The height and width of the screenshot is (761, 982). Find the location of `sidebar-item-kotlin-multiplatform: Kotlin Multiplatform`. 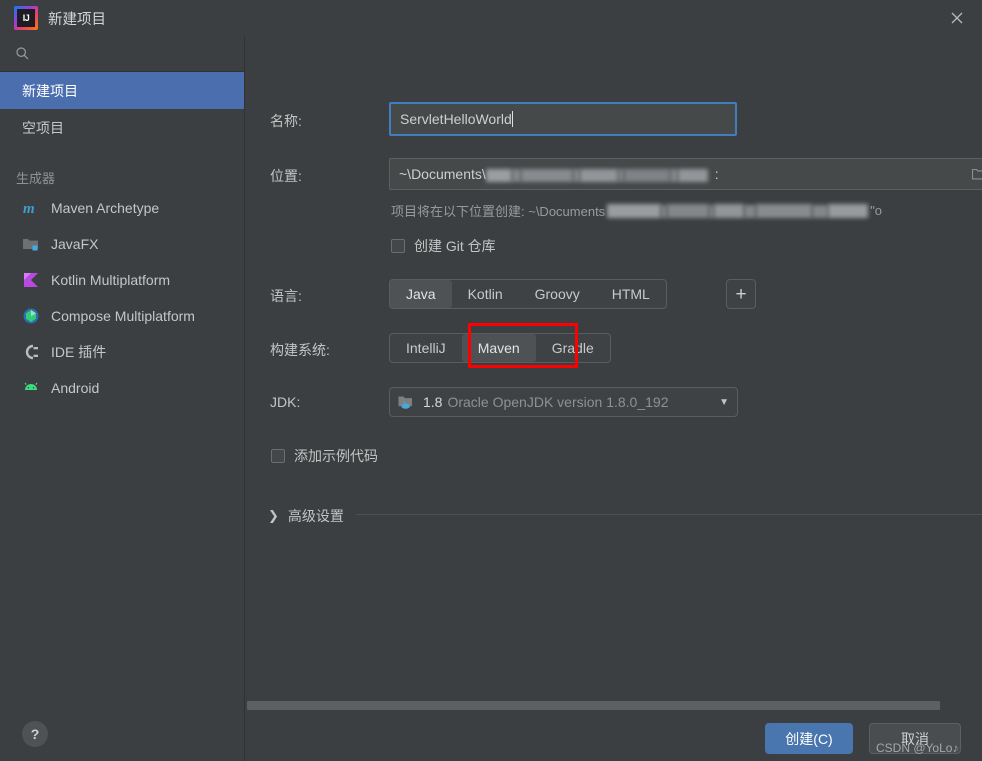

sidebar-item-kotlin-multiplatform: Kotlin Multiplatform is located at coordinates (122, 280).